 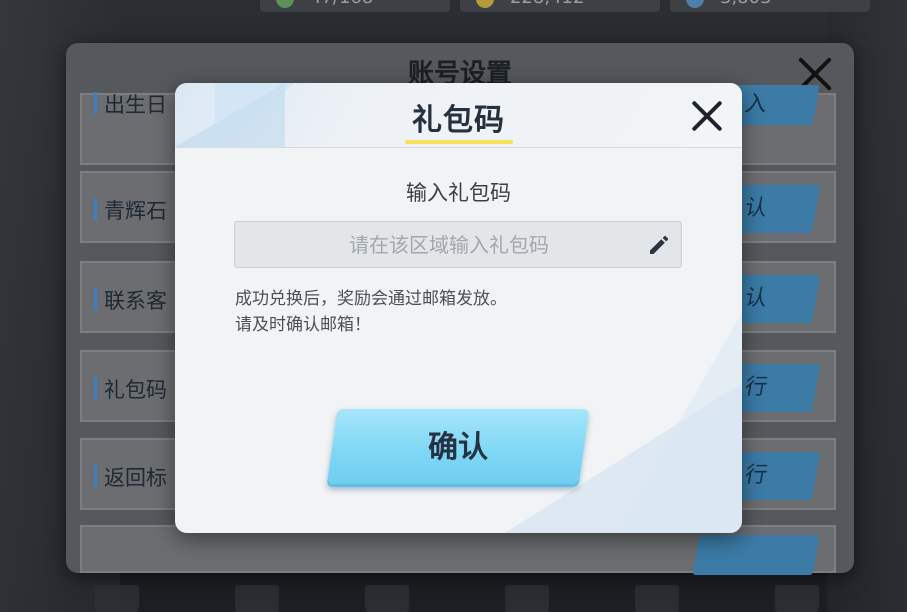 I want to click on gift-code-field, so click(x=458, y=244).